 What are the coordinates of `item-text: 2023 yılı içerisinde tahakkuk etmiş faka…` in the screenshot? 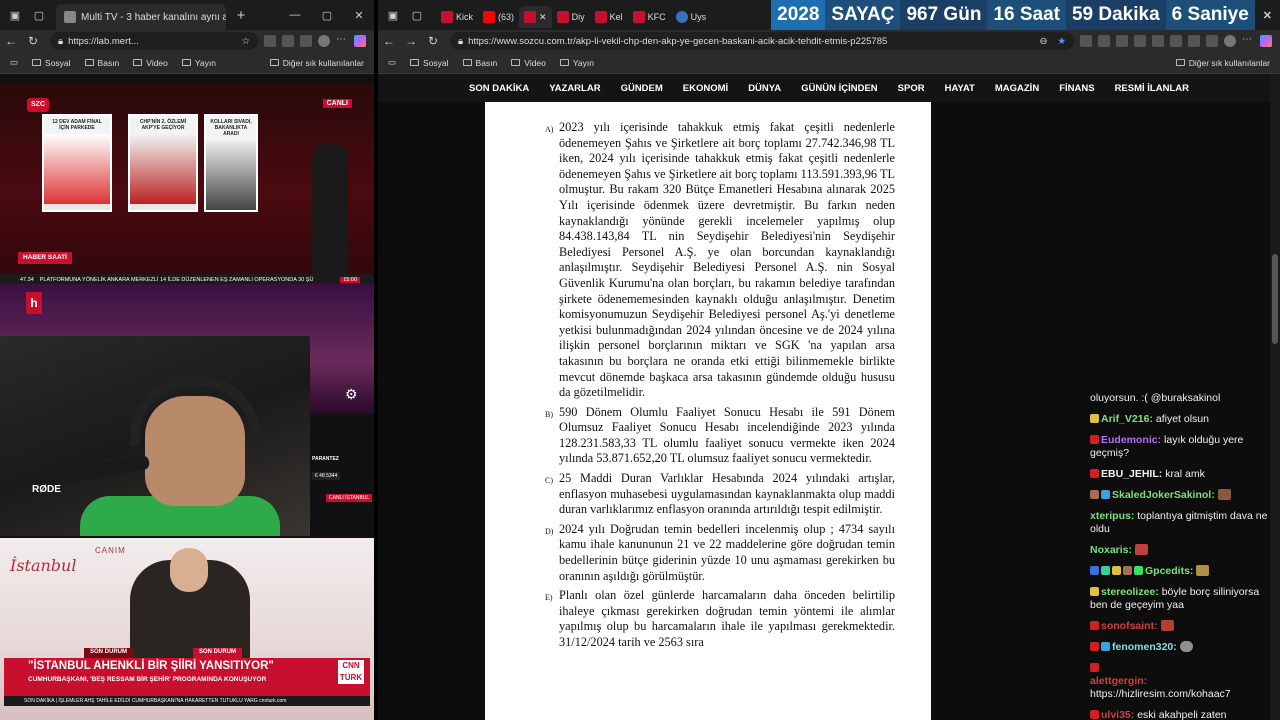 It's located at (727, 260).